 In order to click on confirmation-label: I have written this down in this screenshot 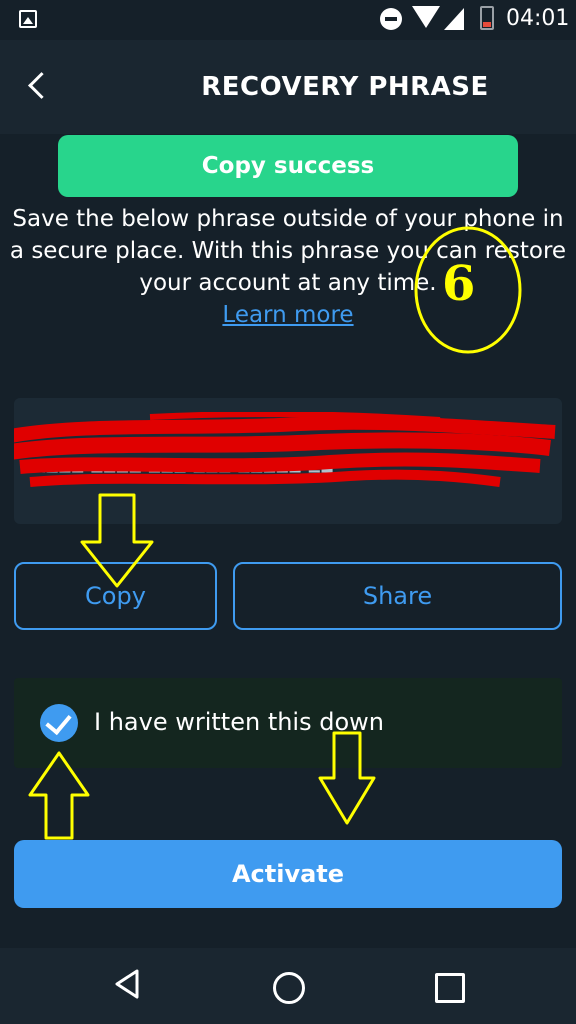, I will do `click(239, 722)`.